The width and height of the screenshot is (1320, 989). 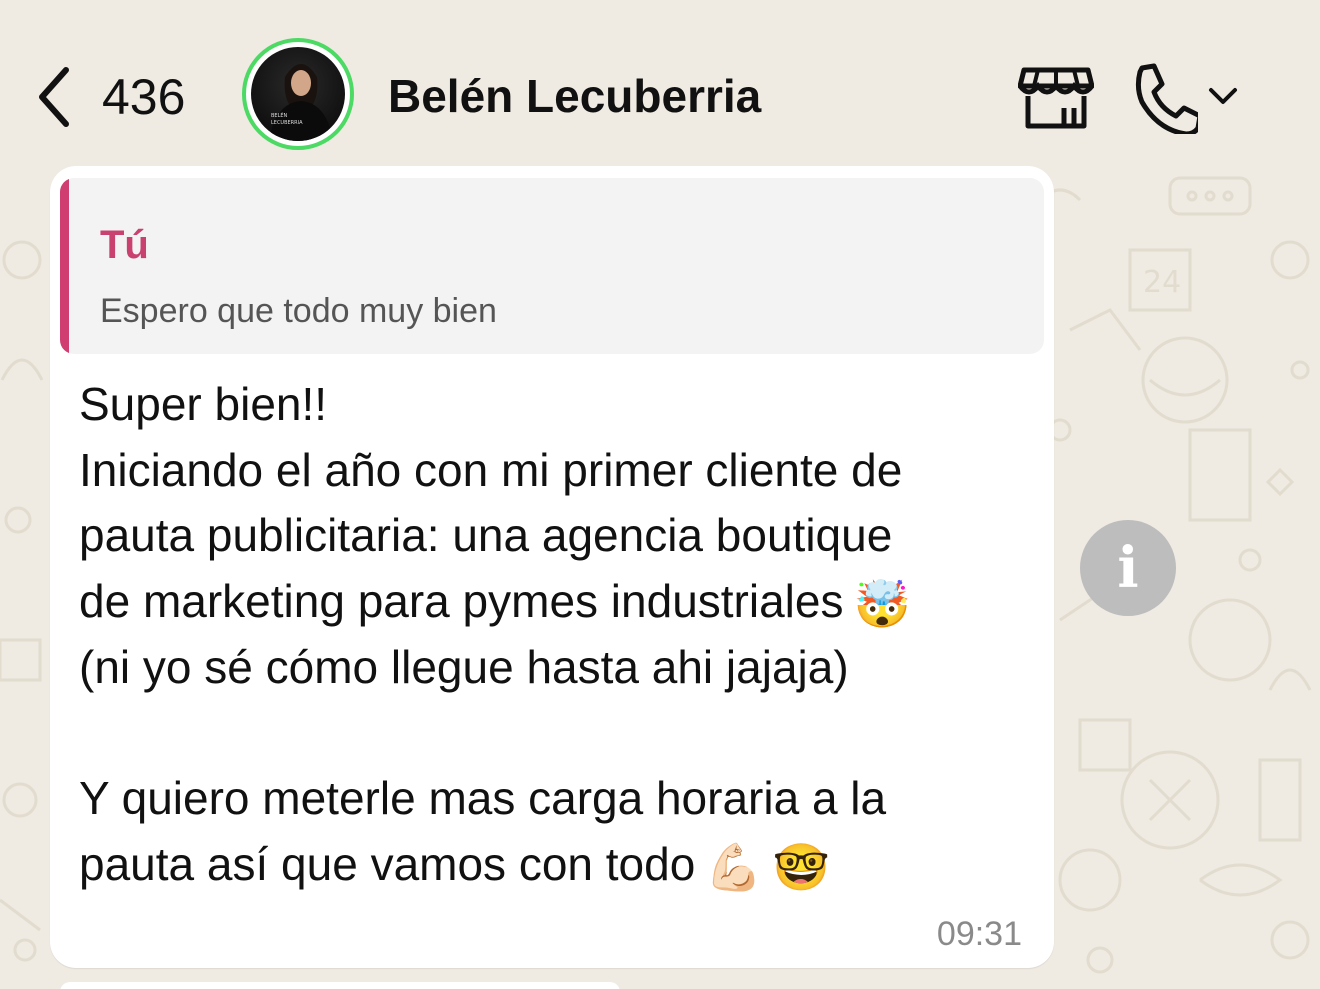 I want to click on store-icon, so click(x=1056, y=98).